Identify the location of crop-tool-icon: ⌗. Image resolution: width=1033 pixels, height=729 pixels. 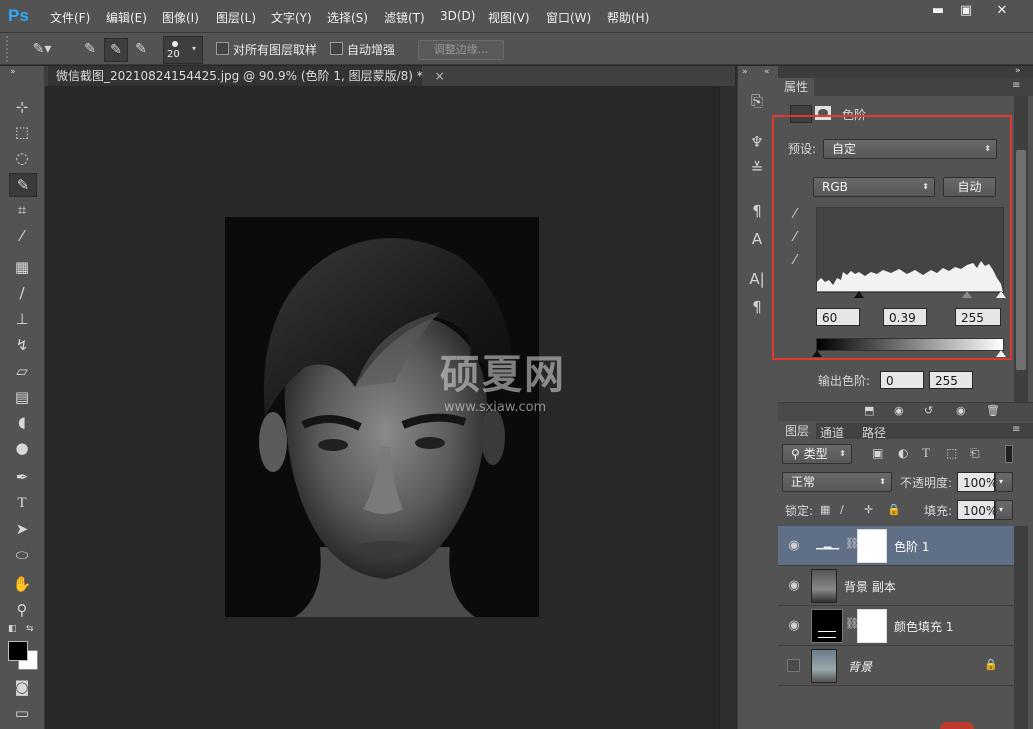
(22, 210).